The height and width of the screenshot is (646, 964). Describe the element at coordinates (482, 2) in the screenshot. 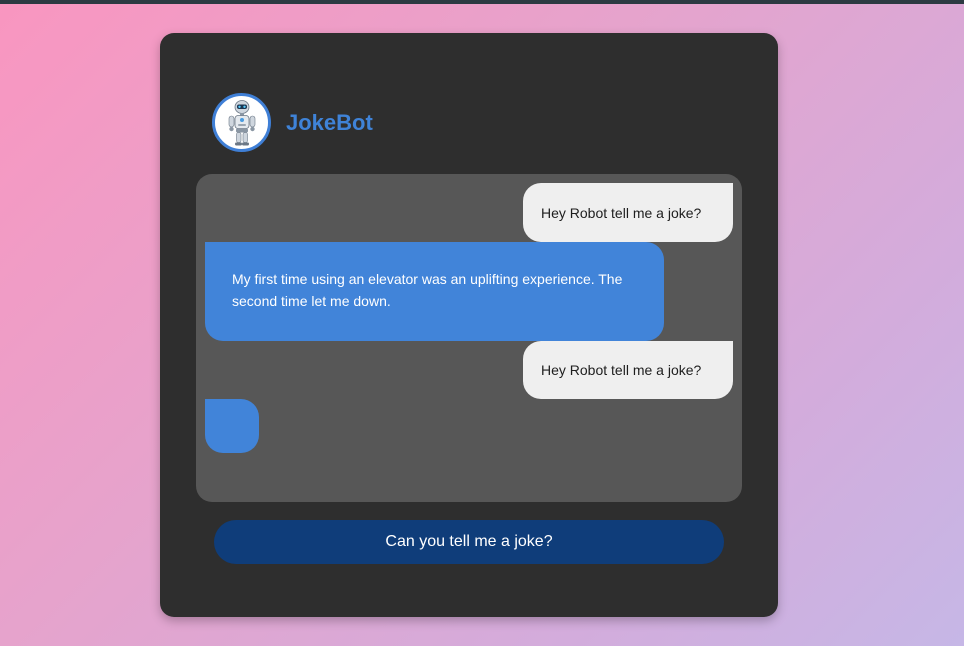

I see `top-edge-strip` at that location.